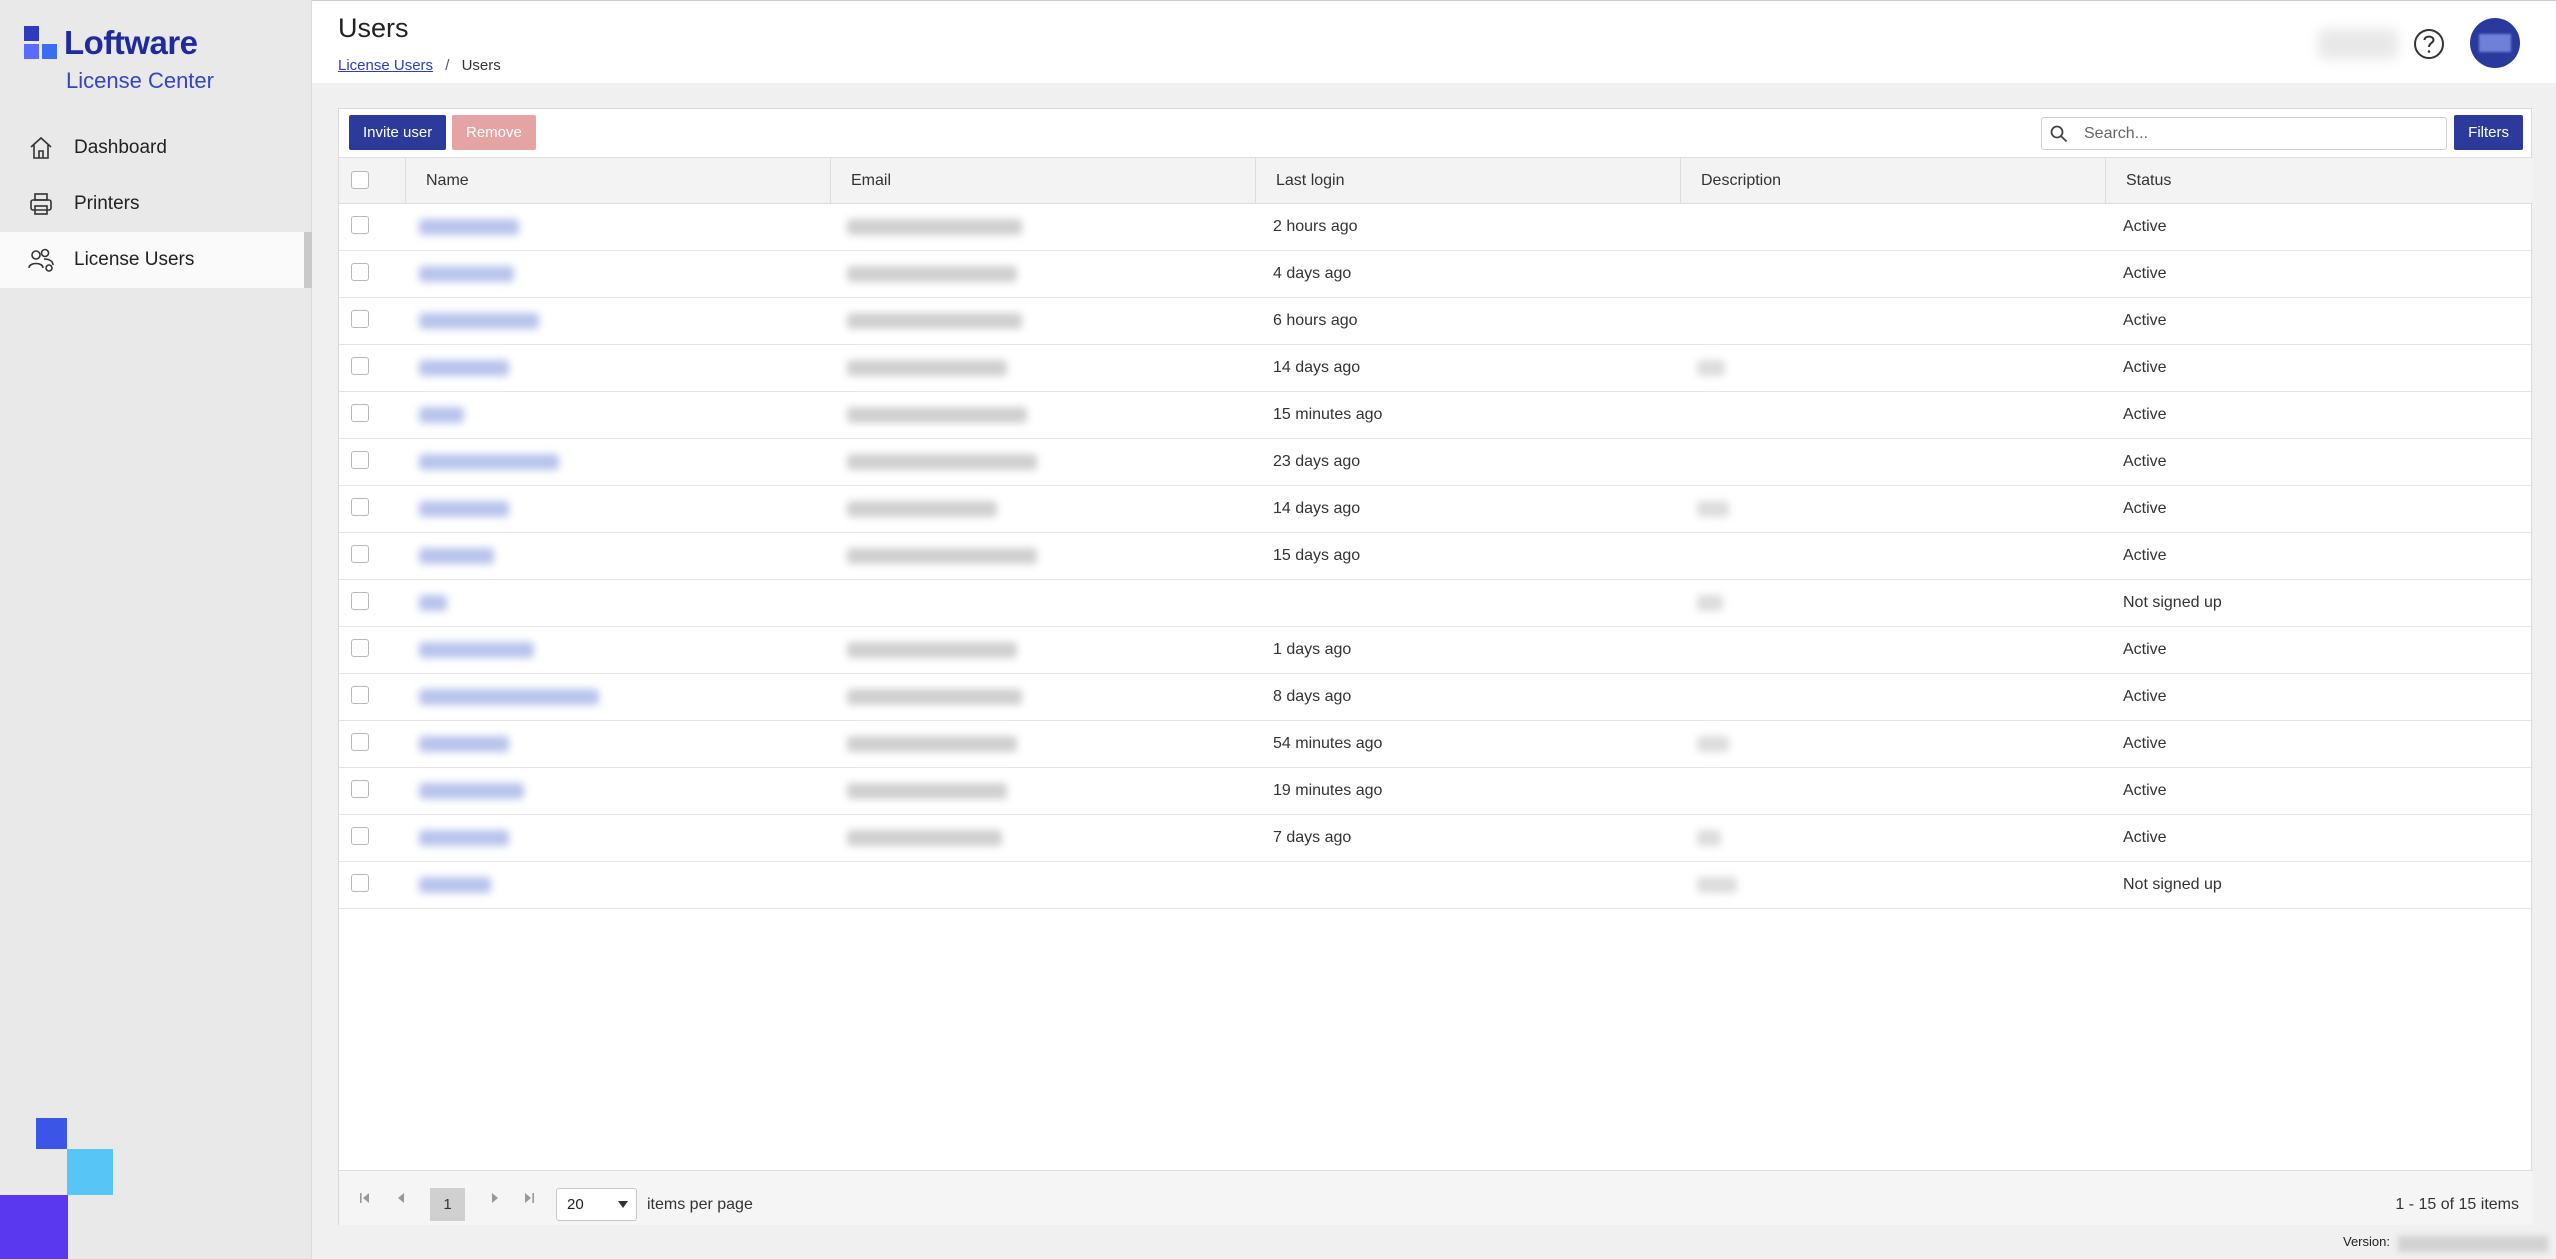 This screenshot has width=2556, height=1259. I want to click on table-row: 7 days ago Active, so click(1436, 838).